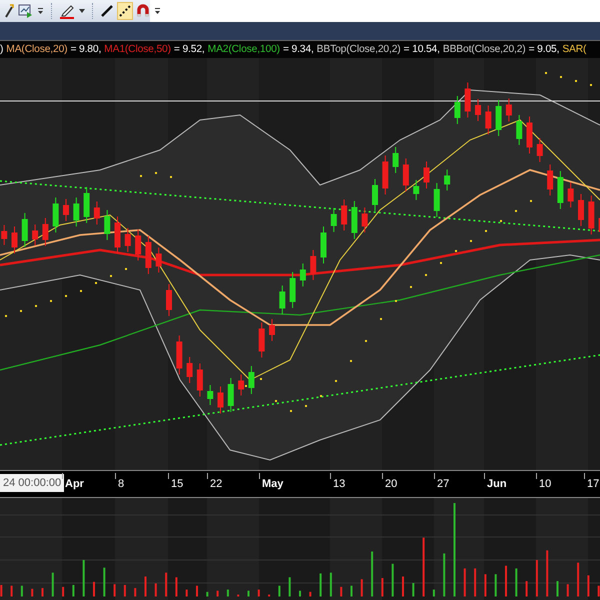 Image resolution: width=600 pixels, height=600 pixels. I want to click on legend-text: ), so click(2, 49).